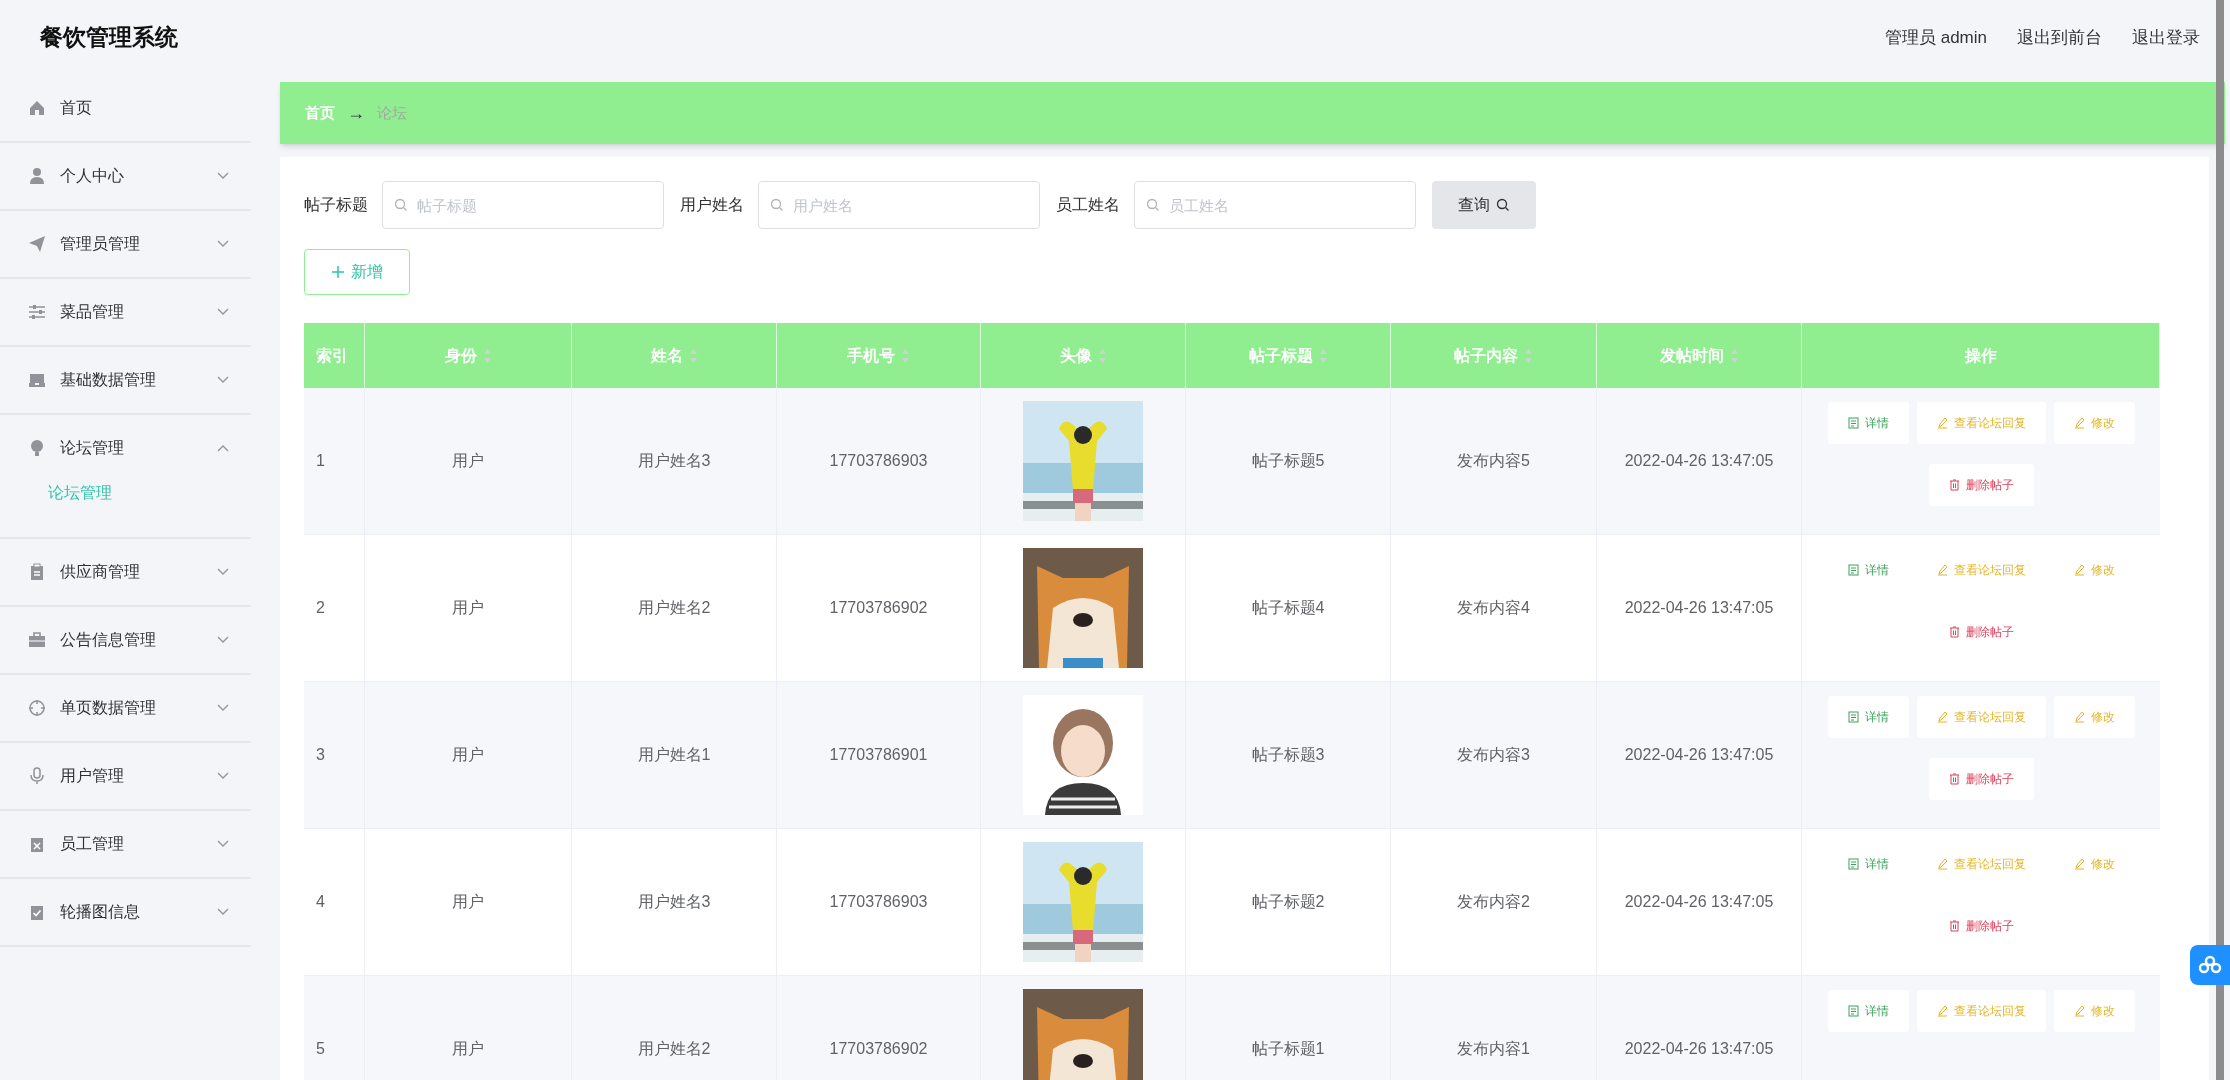 The height and width of the screenshot is (1080, 2230). I want to click on sidebar-item: 首页, so click(125, 108).